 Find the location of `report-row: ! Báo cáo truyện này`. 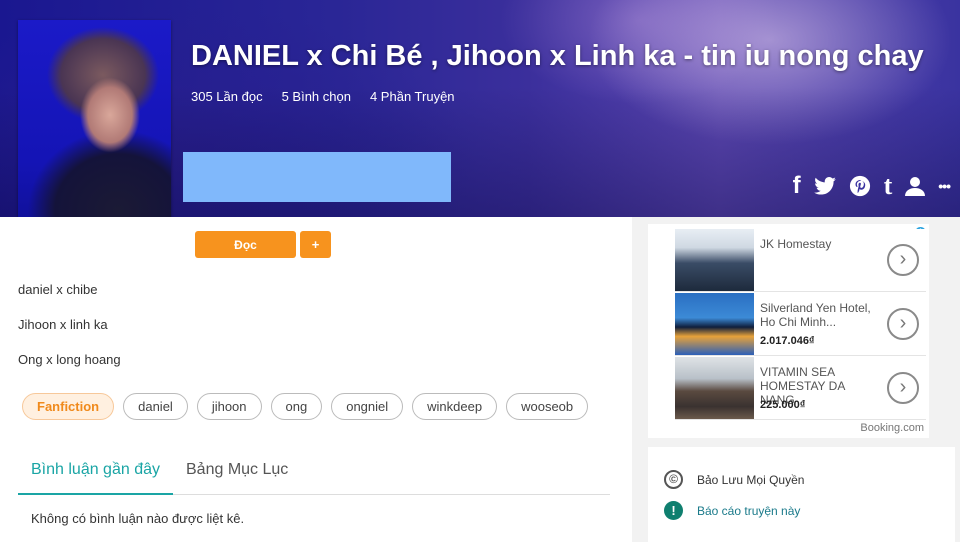

report-row: ! Báo cáo truyện này is located at coordinates (732, 510).